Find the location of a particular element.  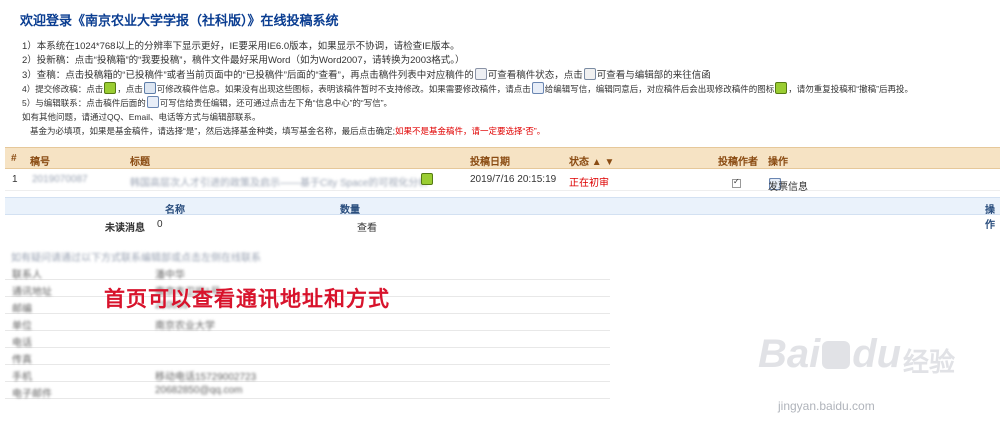

col-num: # is located at coordinates (14, 158).